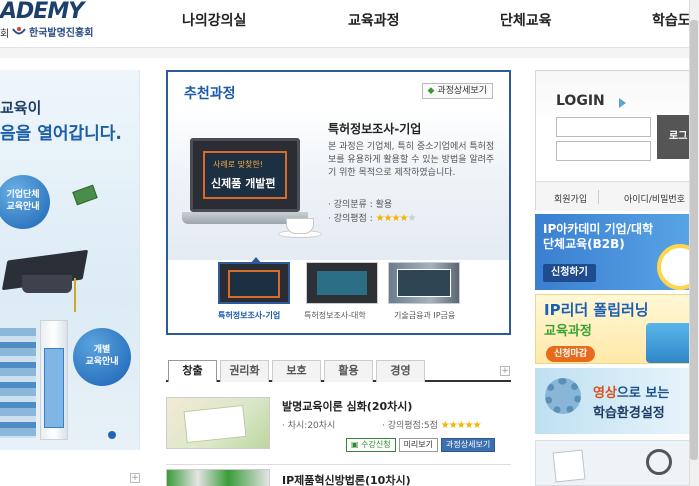 The height and width of the screenshot is (486, 699). Describe the element at coordinates (418, 445) in the screenshot. I see `preview-button: 미리보기` at that location.